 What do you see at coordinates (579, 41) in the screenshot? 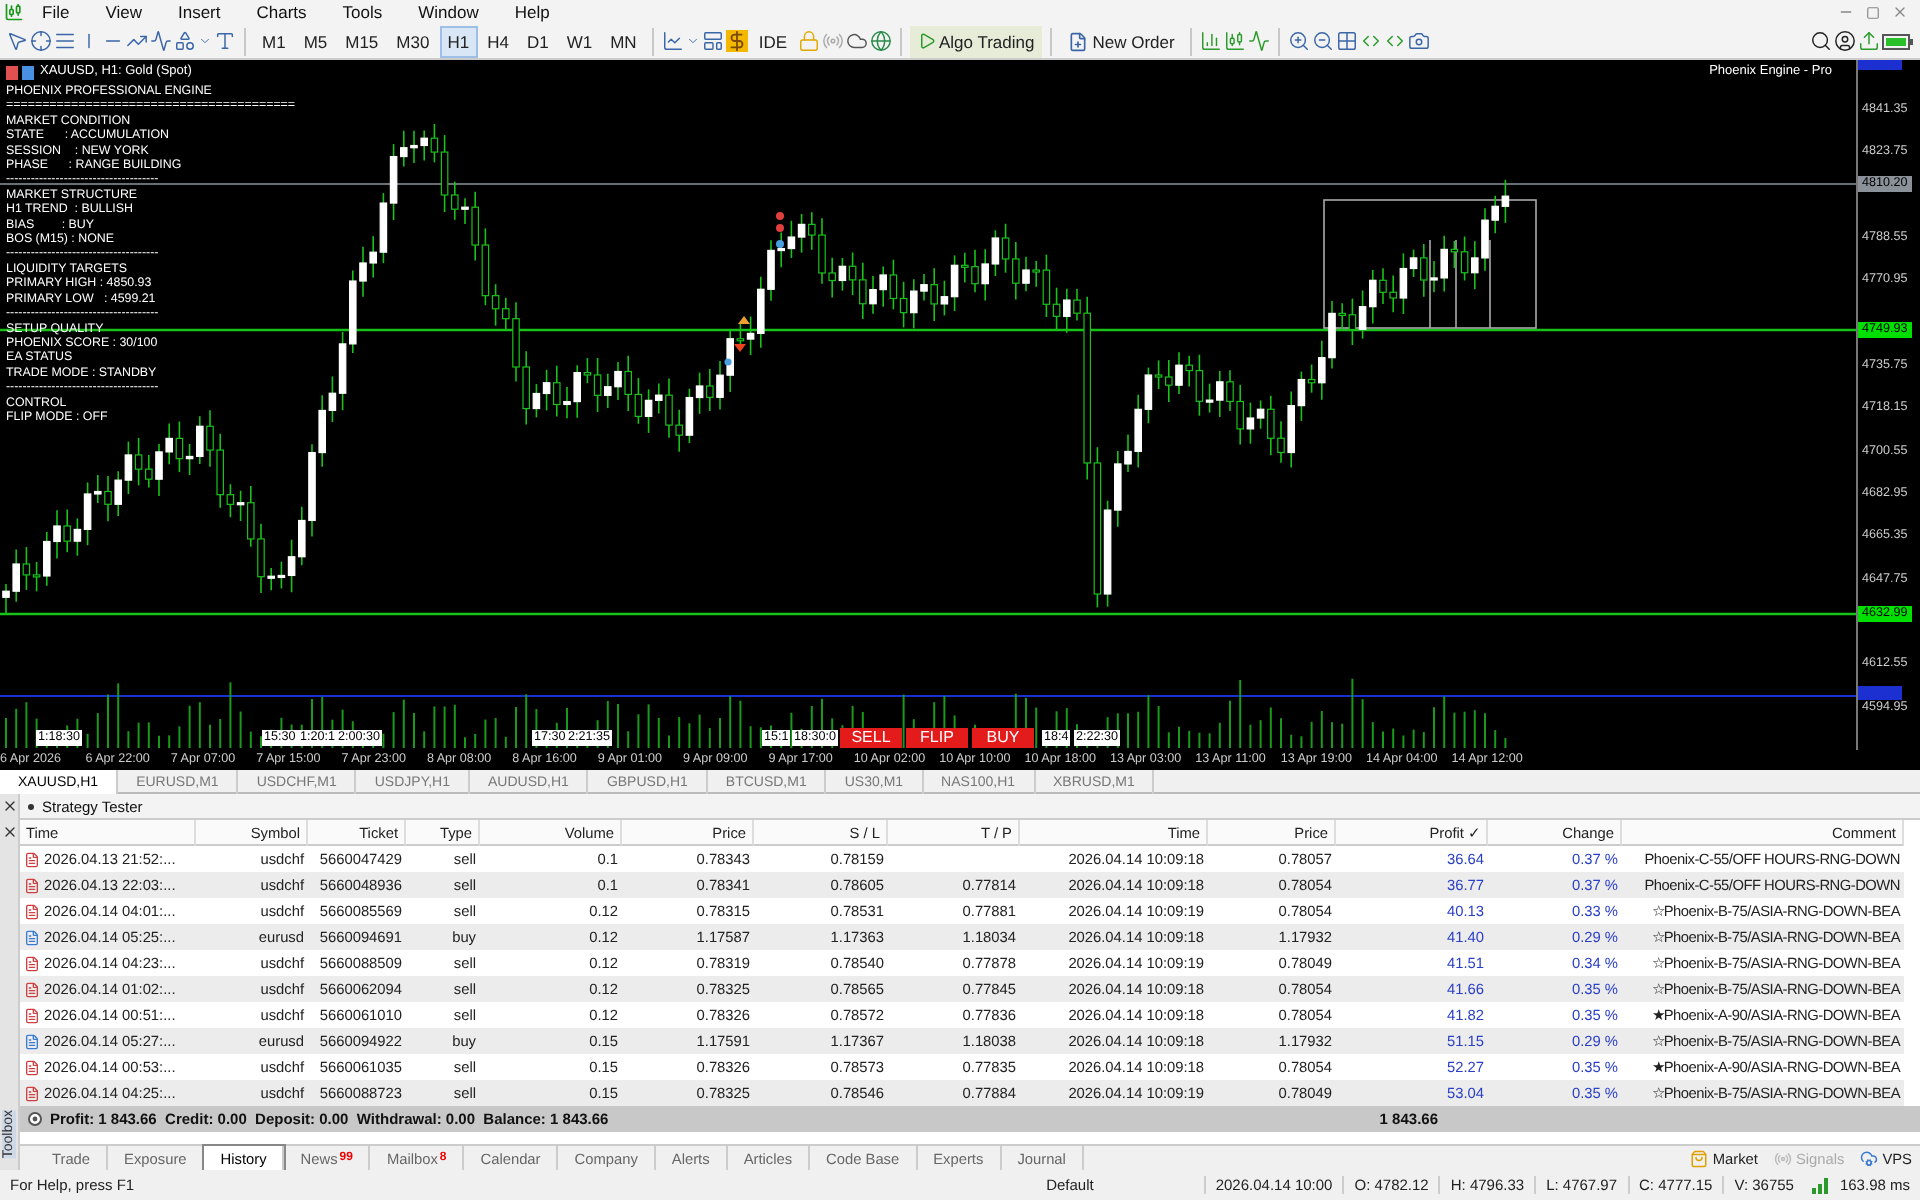
I see `timeframe-button: W1` at bounding box center [579, 41].